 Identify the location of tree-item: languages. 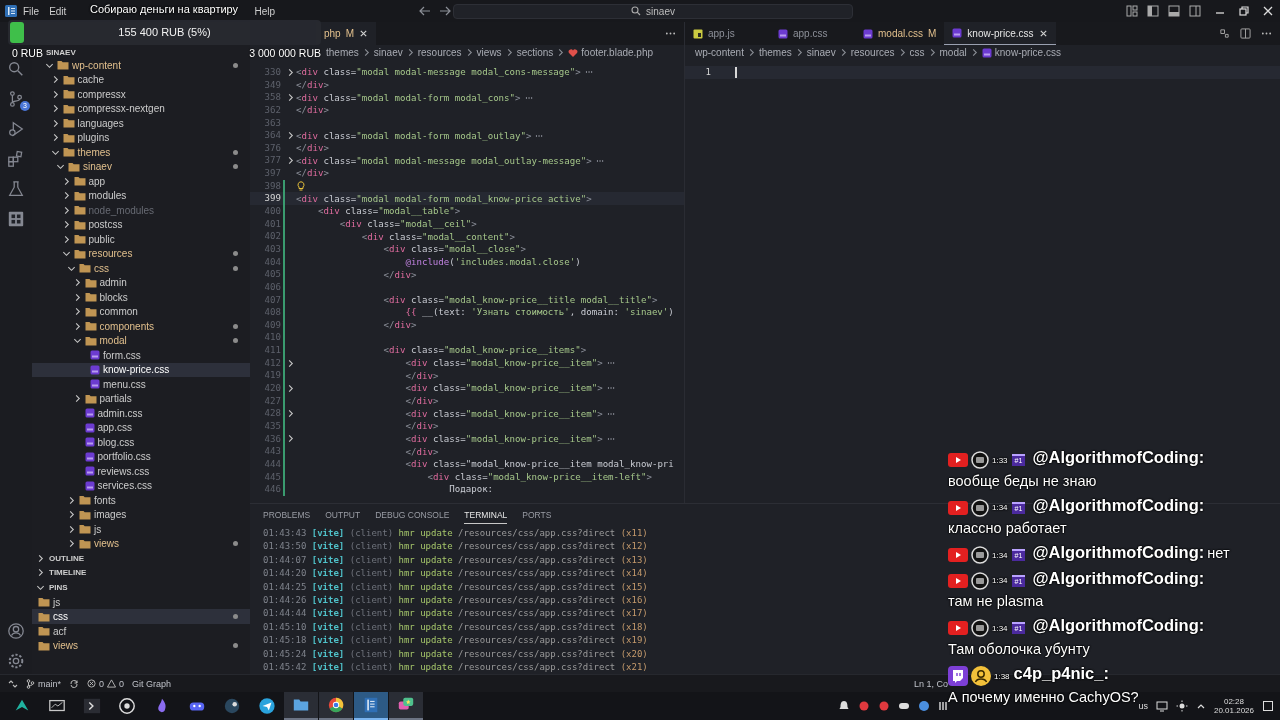
(141, 123).